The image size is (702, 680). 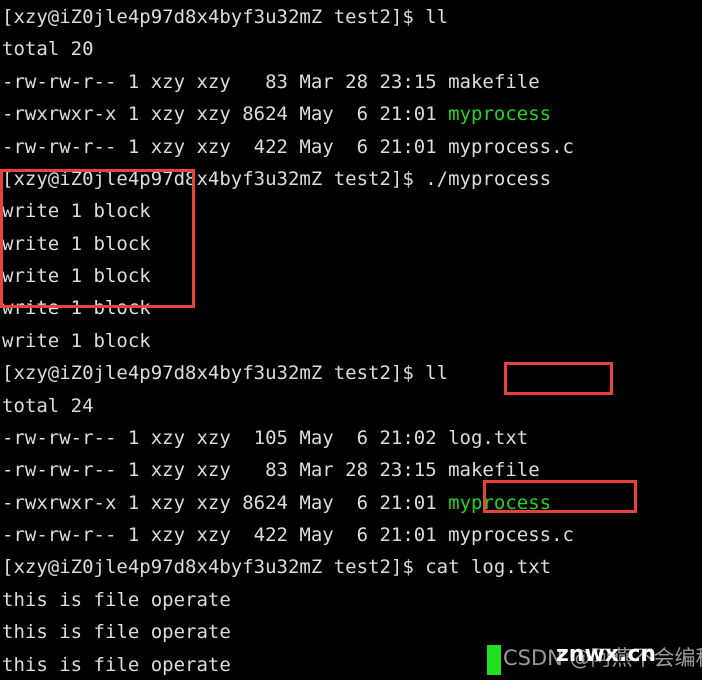 What do you see at coordinates (352, 406) in the screenshot?
I see `terminal-line: total 24` at bounding box center [352, 406].